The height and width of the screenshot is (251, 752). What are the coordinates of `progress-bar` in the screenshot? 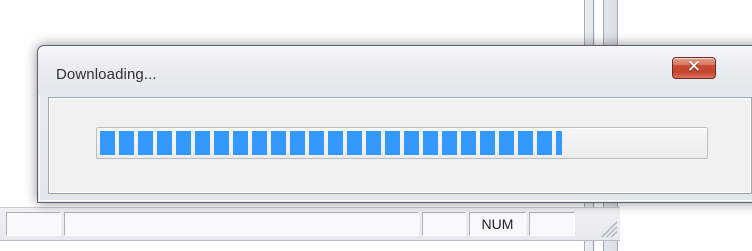 It's located at (402, 143).